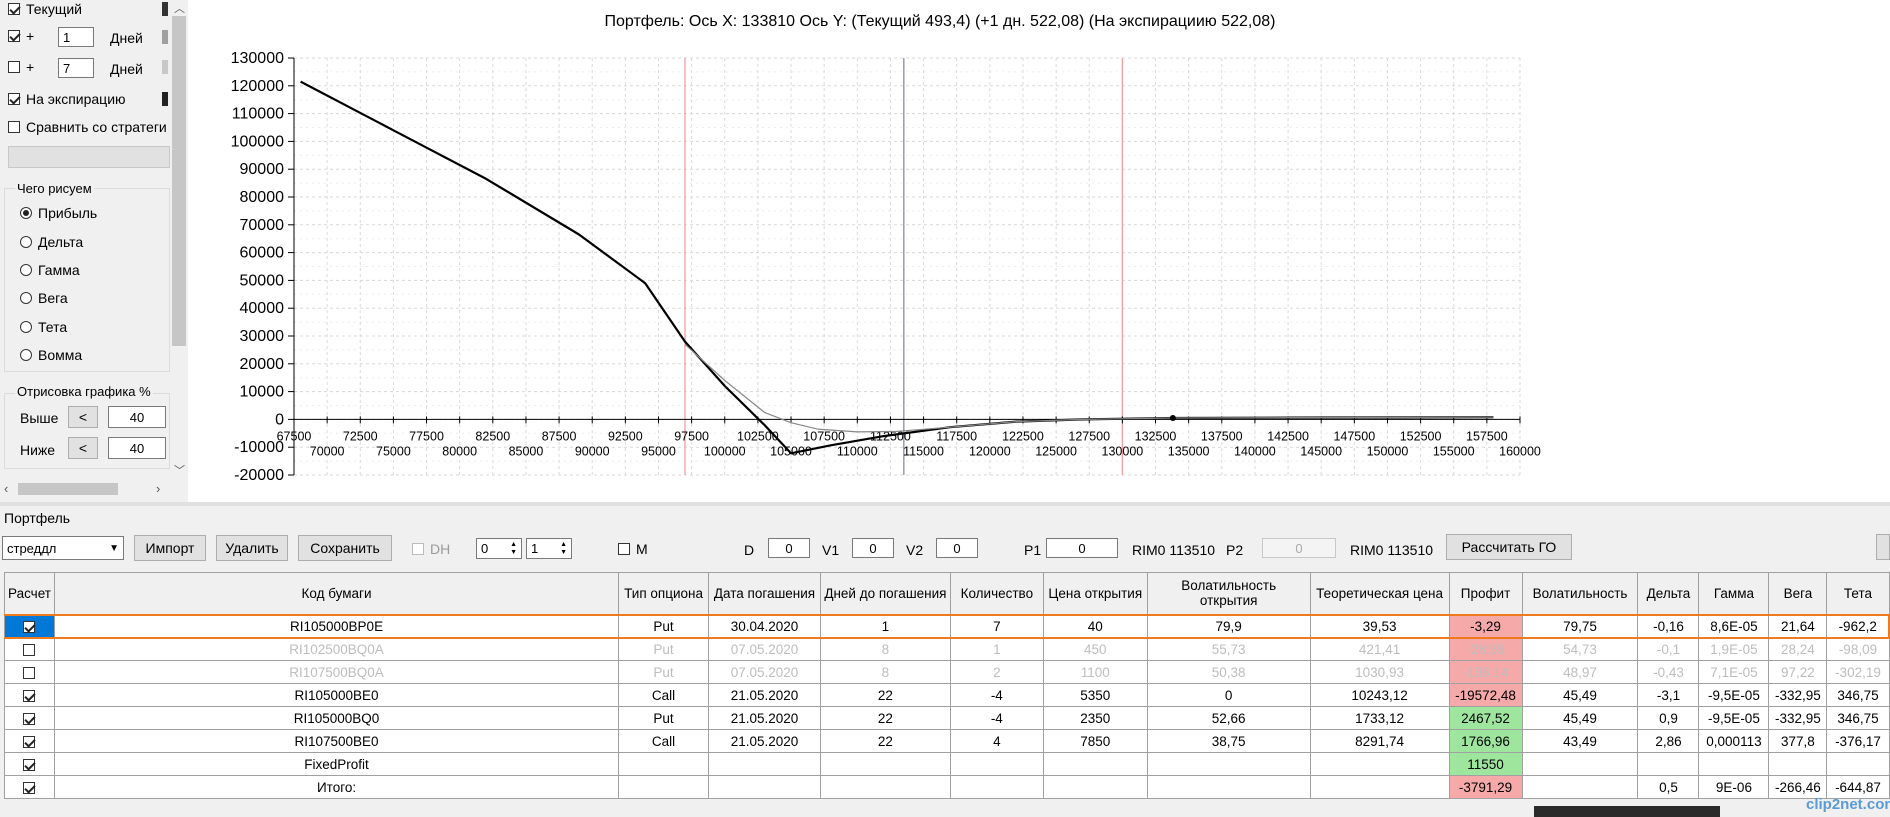  Describe the element at coordinates (89, 157) in the screenshot. I see `compare-strategy-dropdown` at that location.